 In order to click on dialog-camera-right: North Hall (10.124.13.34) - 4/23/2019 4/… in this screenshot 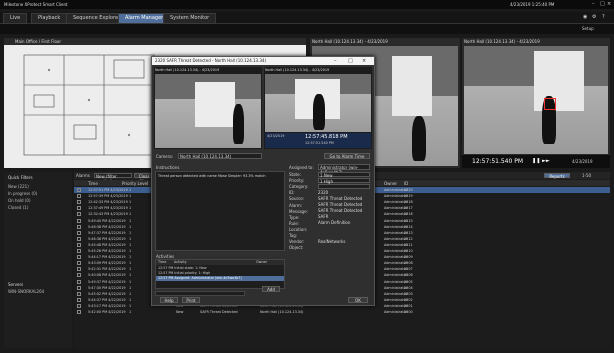, I will do `click(318, 108)`.